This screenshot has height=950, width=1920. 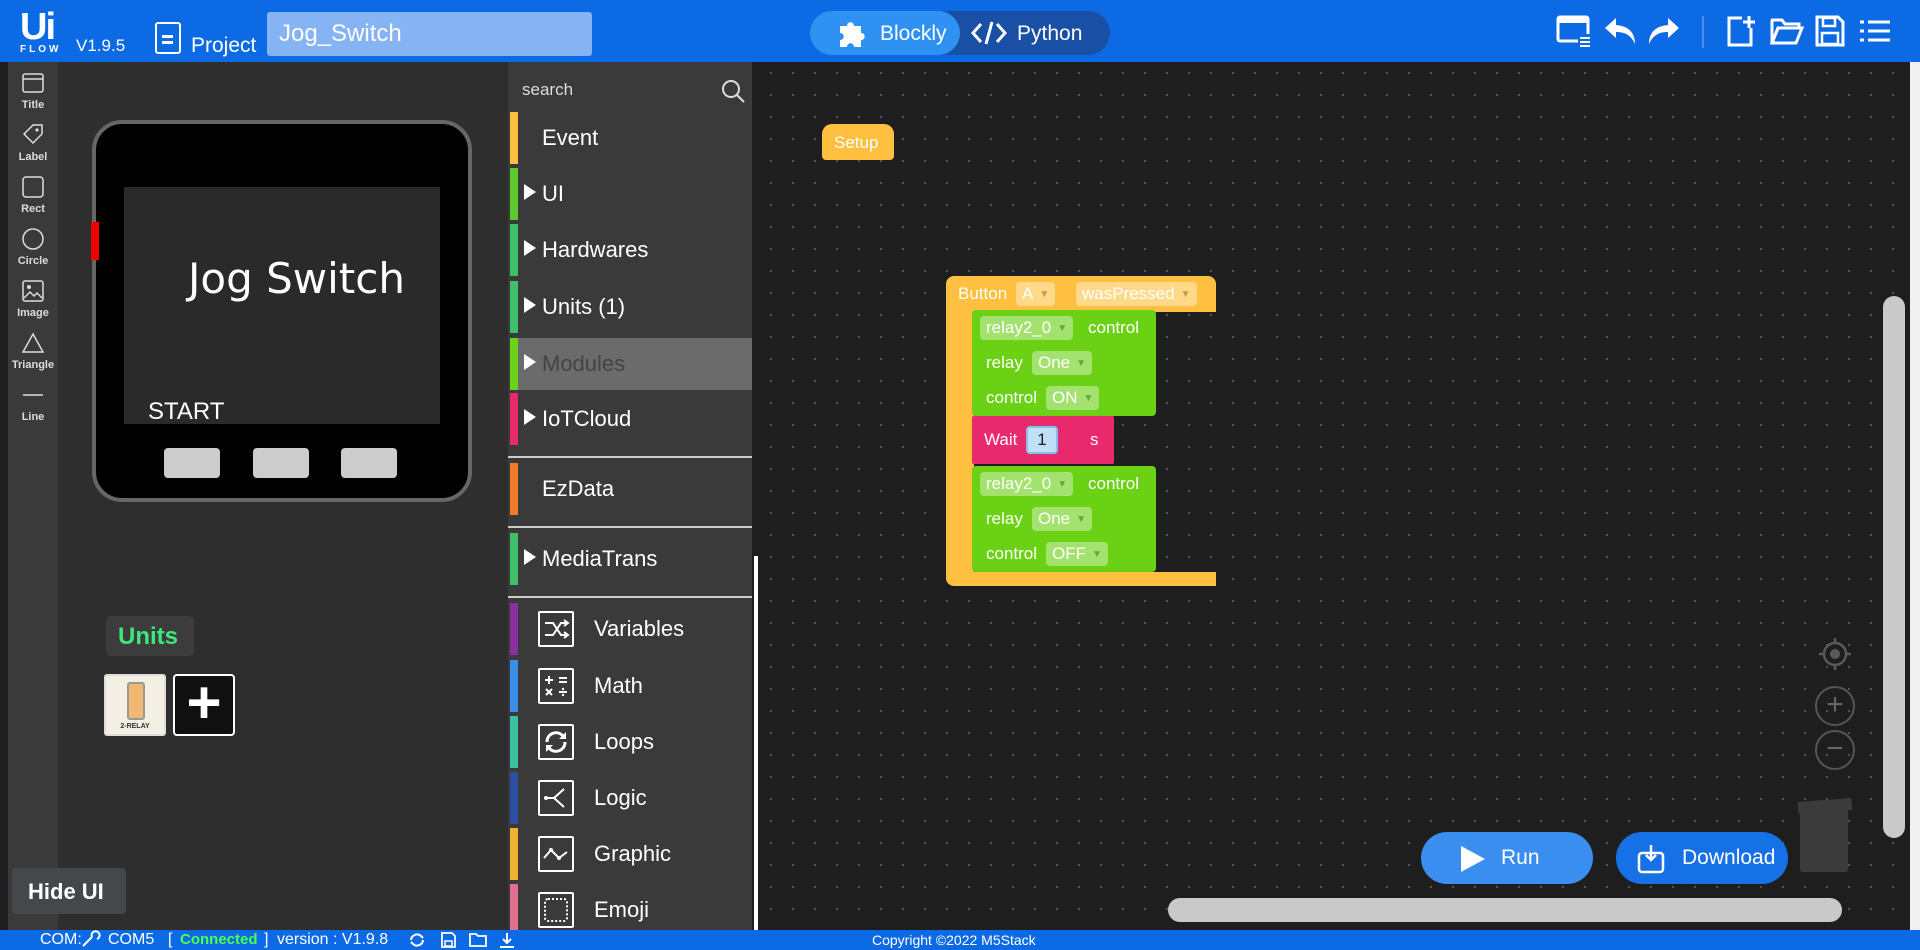 I want to click on state-select-dropdown: ON ▼, so click(x=1073, y=398).